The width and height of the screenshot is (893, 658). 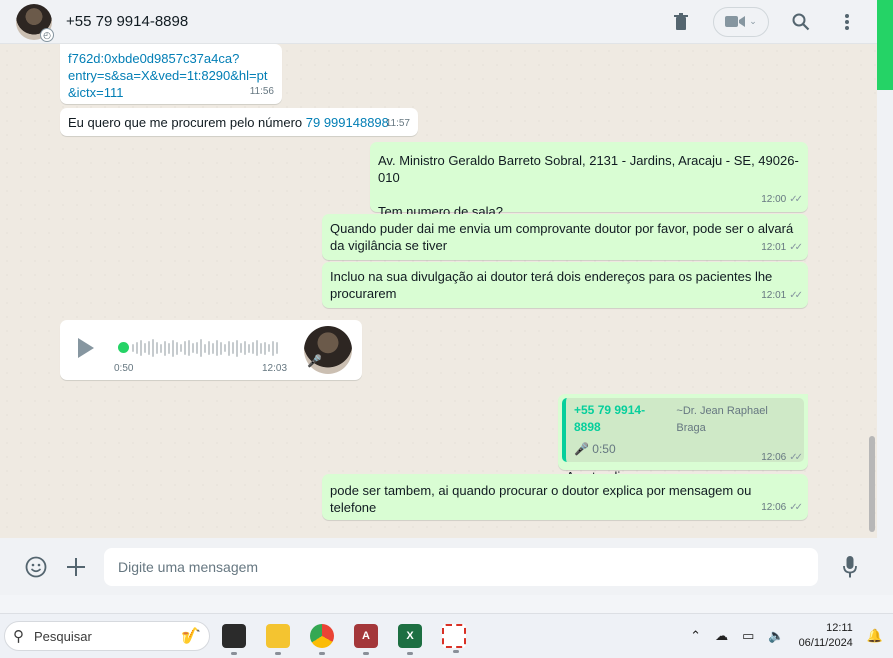 I want to click on emoji-icon, so click(x=36, y=566).